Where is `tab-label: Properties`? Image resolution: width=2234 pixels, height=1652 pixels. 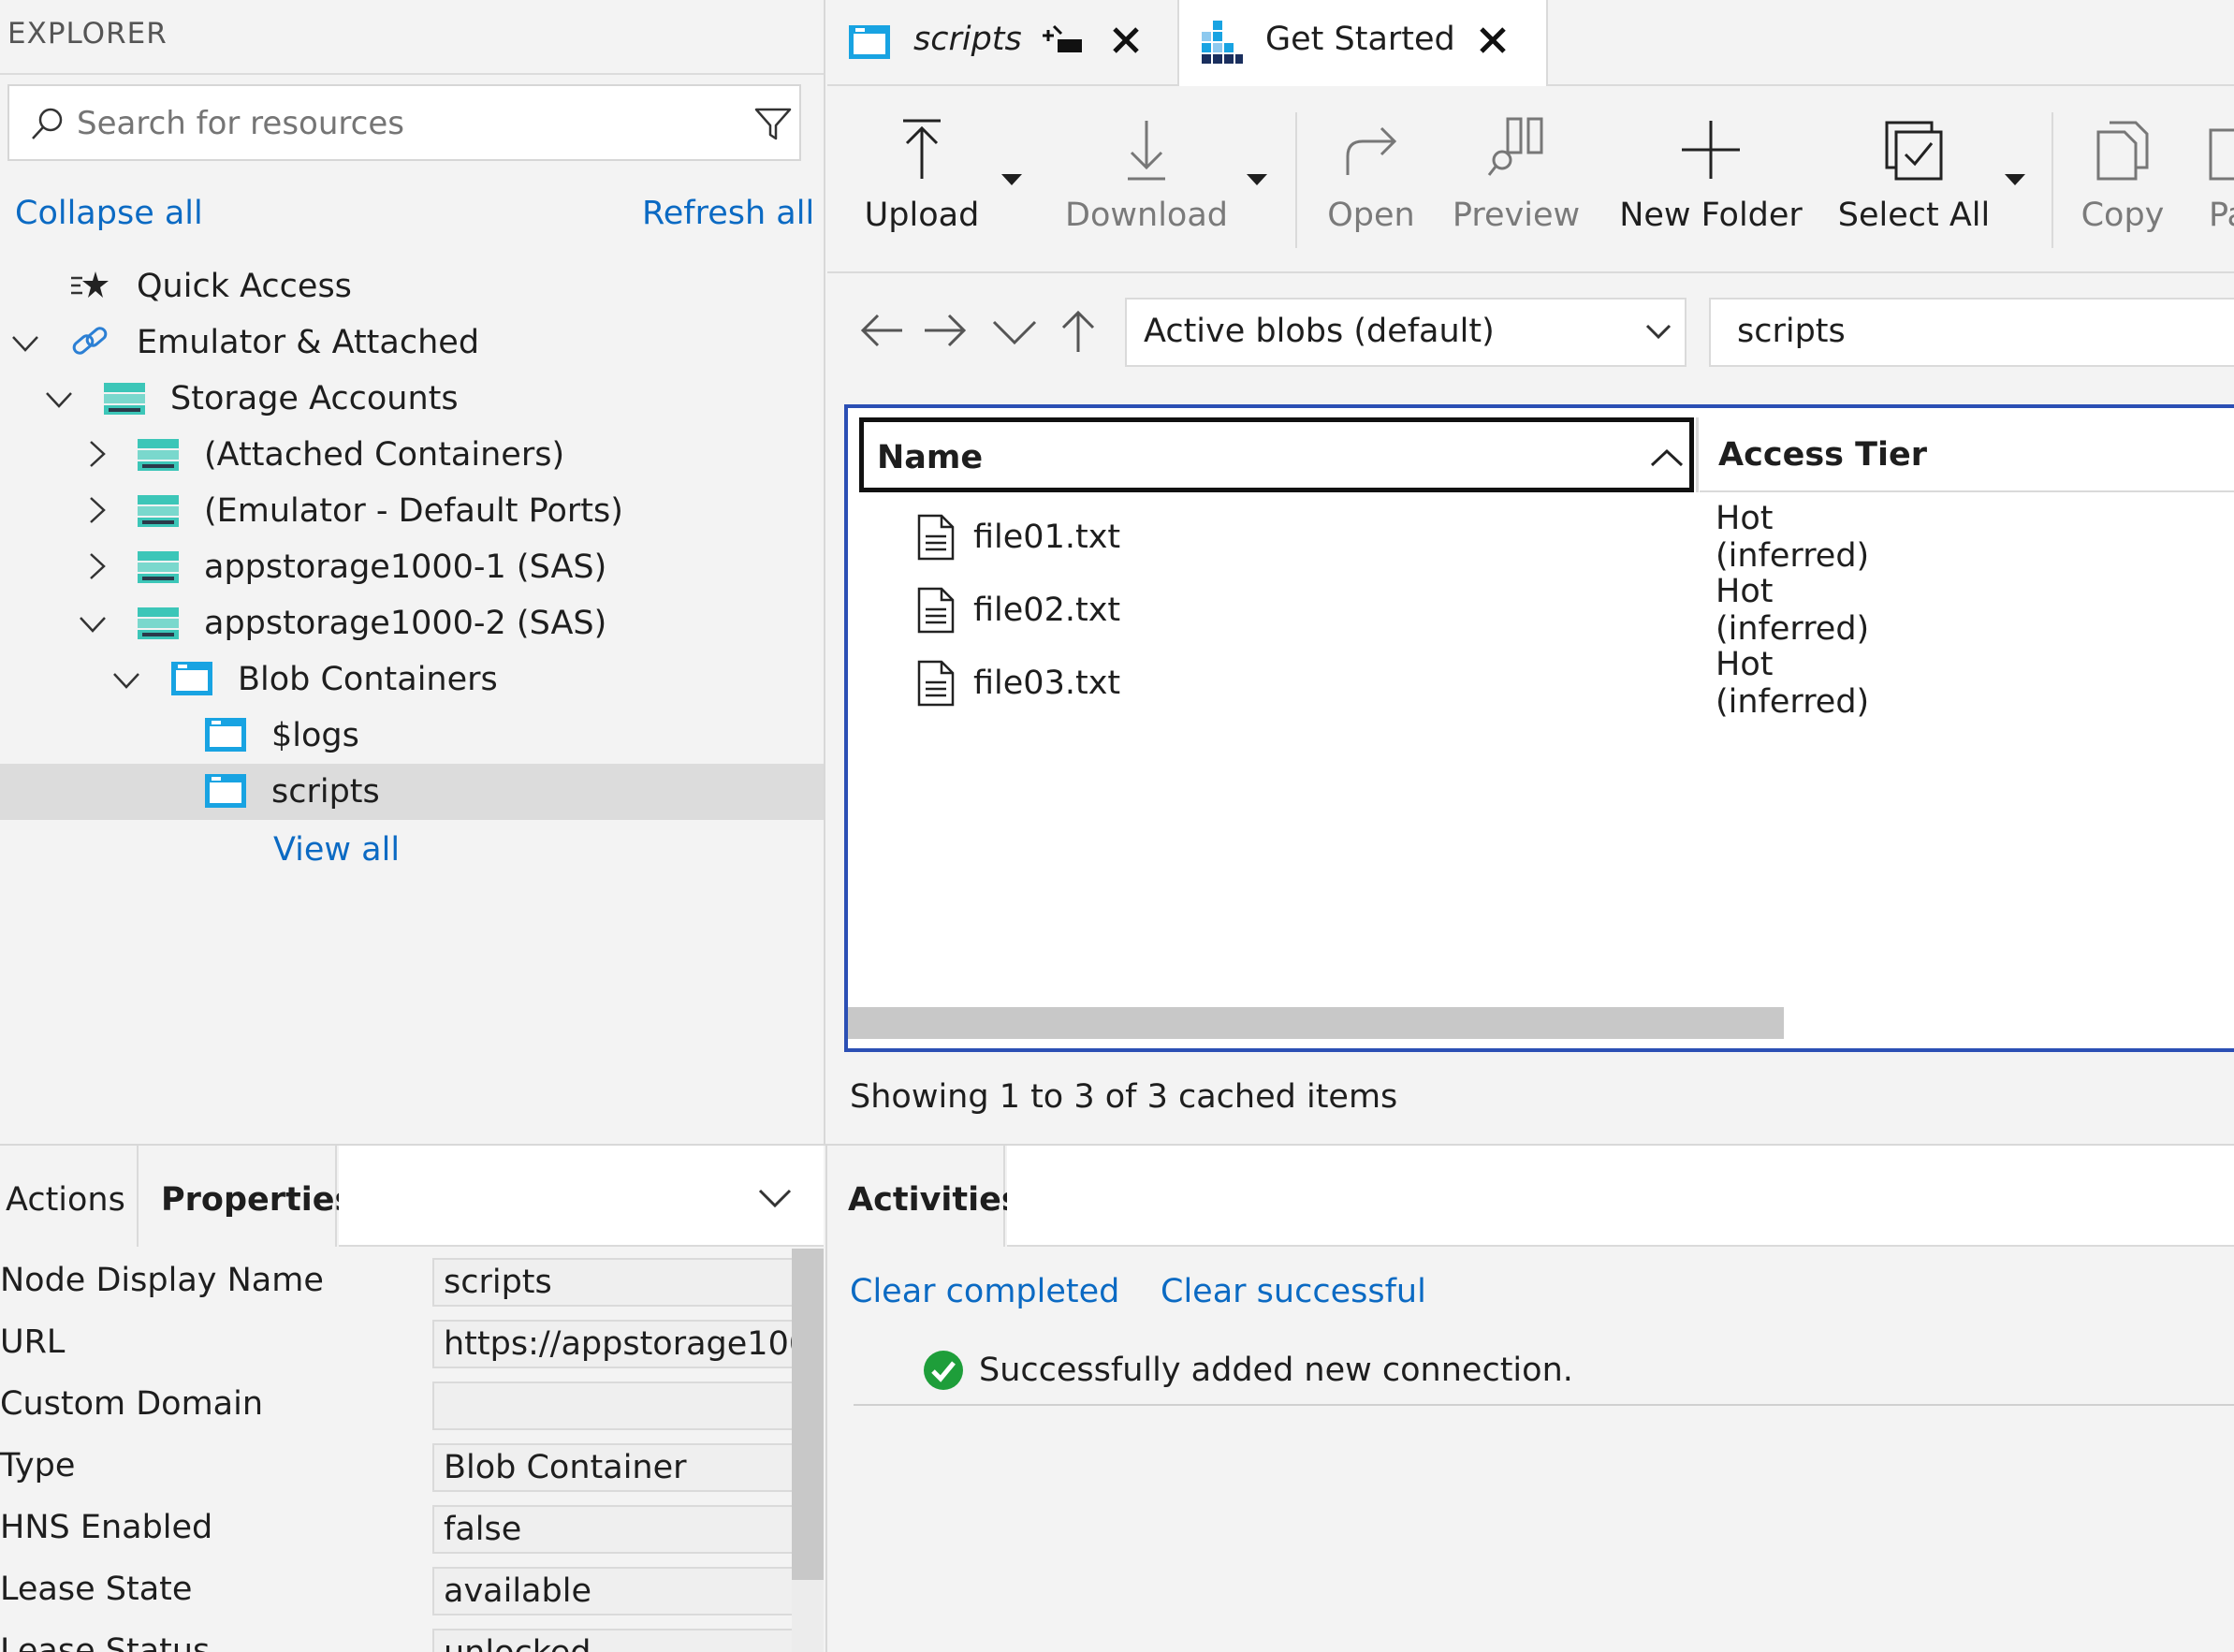
tab-label: Properties is located at coordinates (258, 1200).